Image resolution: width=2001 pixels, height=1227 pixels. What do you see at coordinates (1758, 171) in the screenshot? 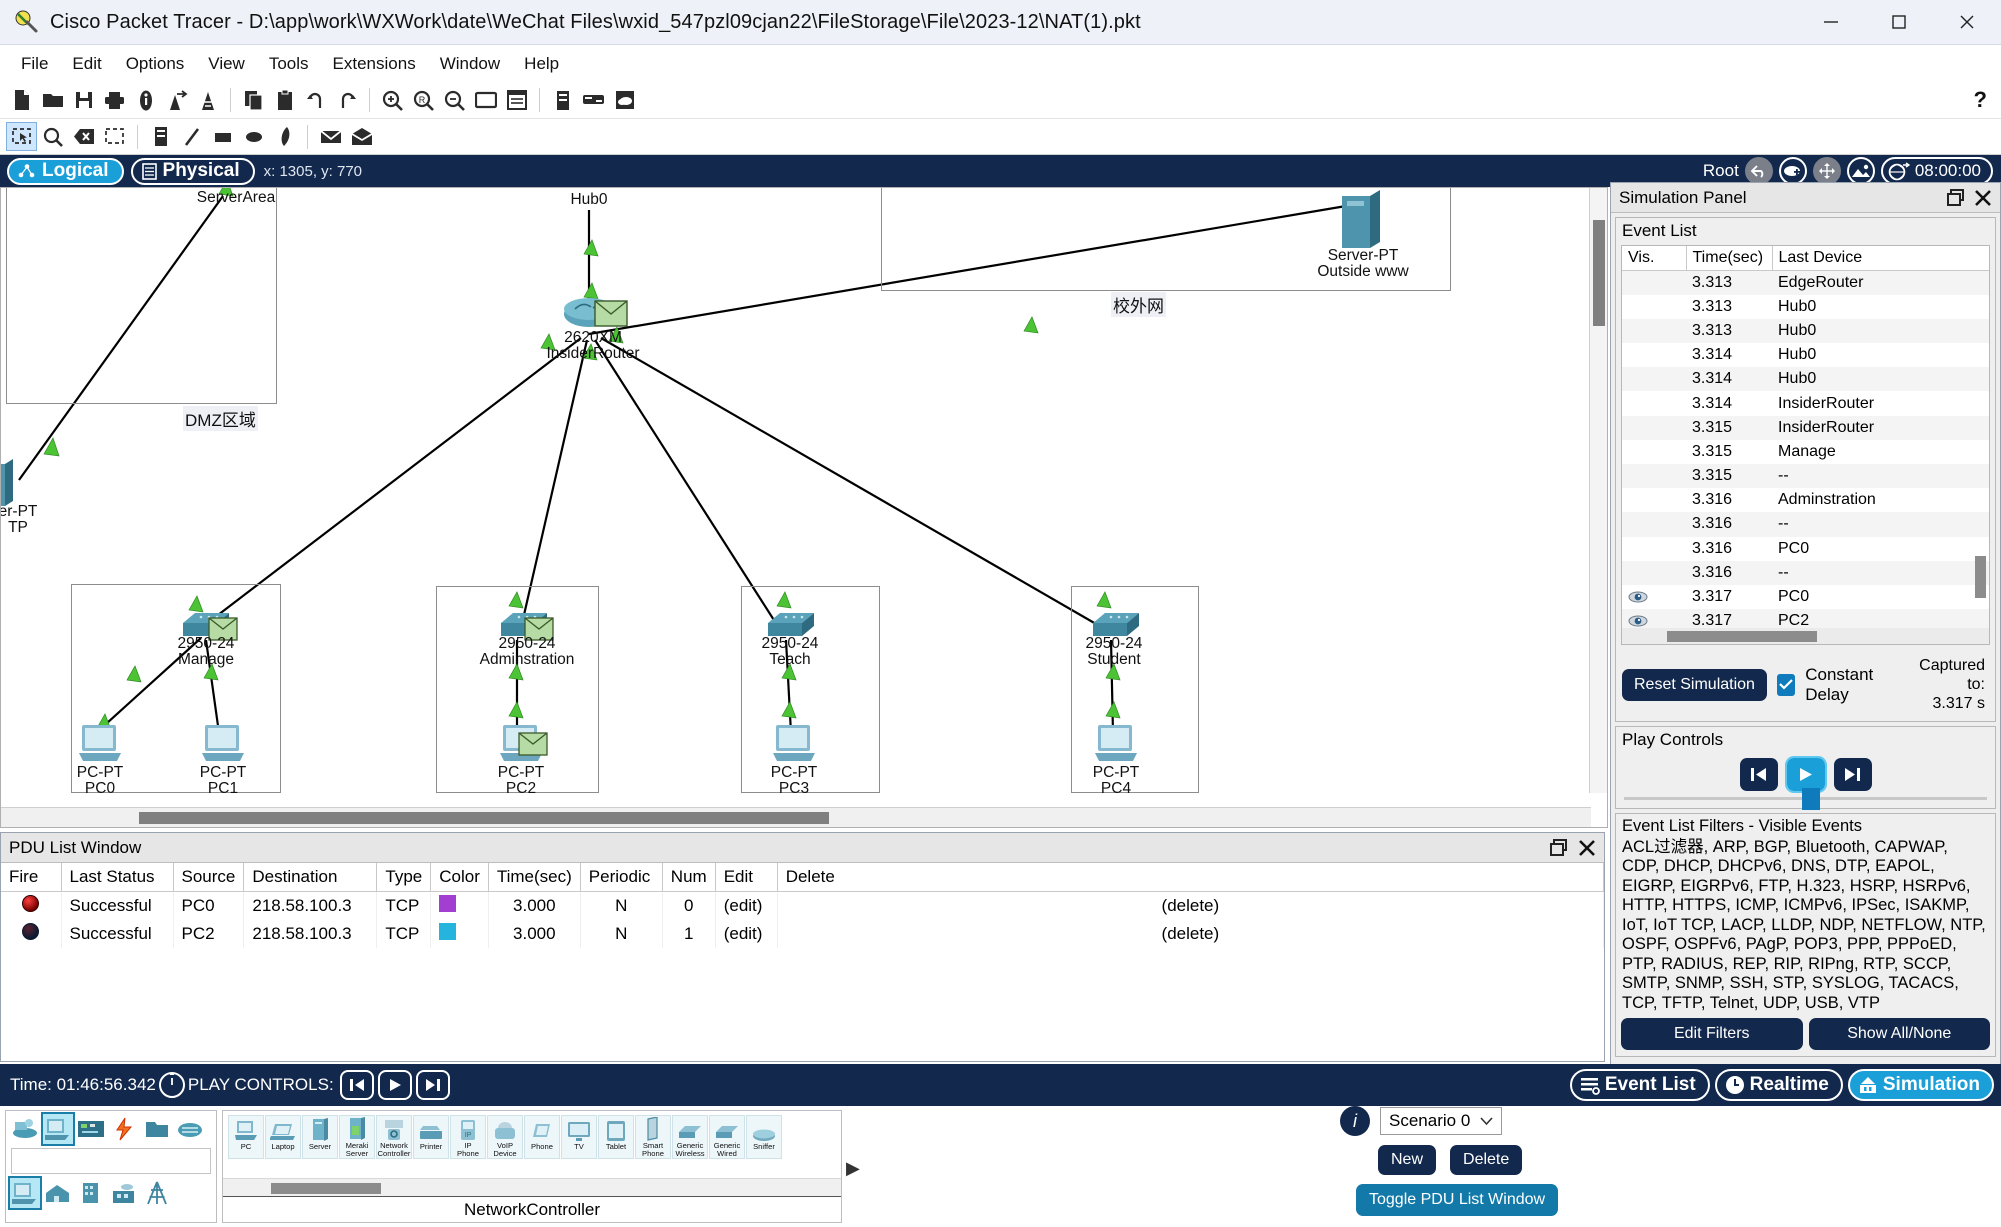
I see `back-arrow-icon` at bounding box center [1758, 171].